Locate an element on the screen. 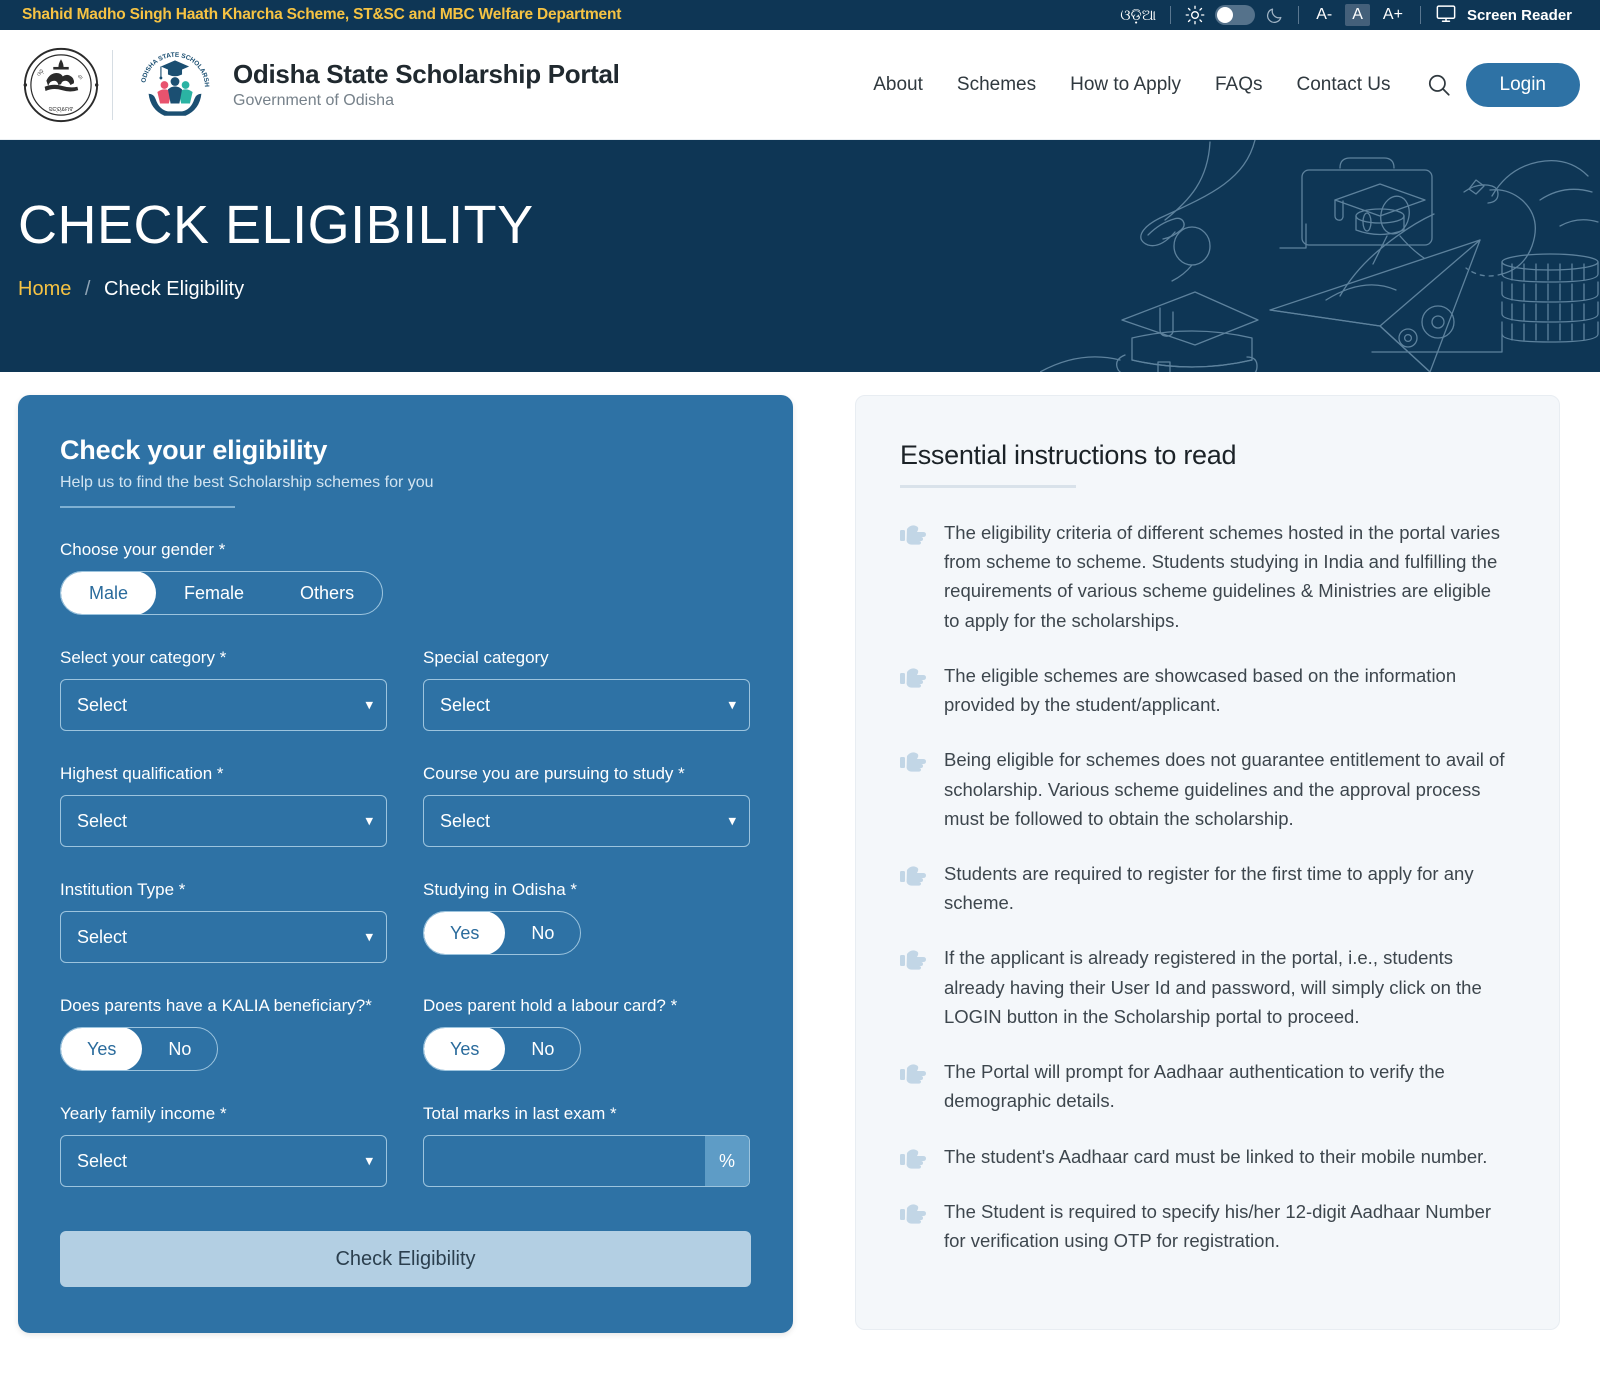  studying-in-odisha-option-yes: Yes is located at coordinates (465, 933).